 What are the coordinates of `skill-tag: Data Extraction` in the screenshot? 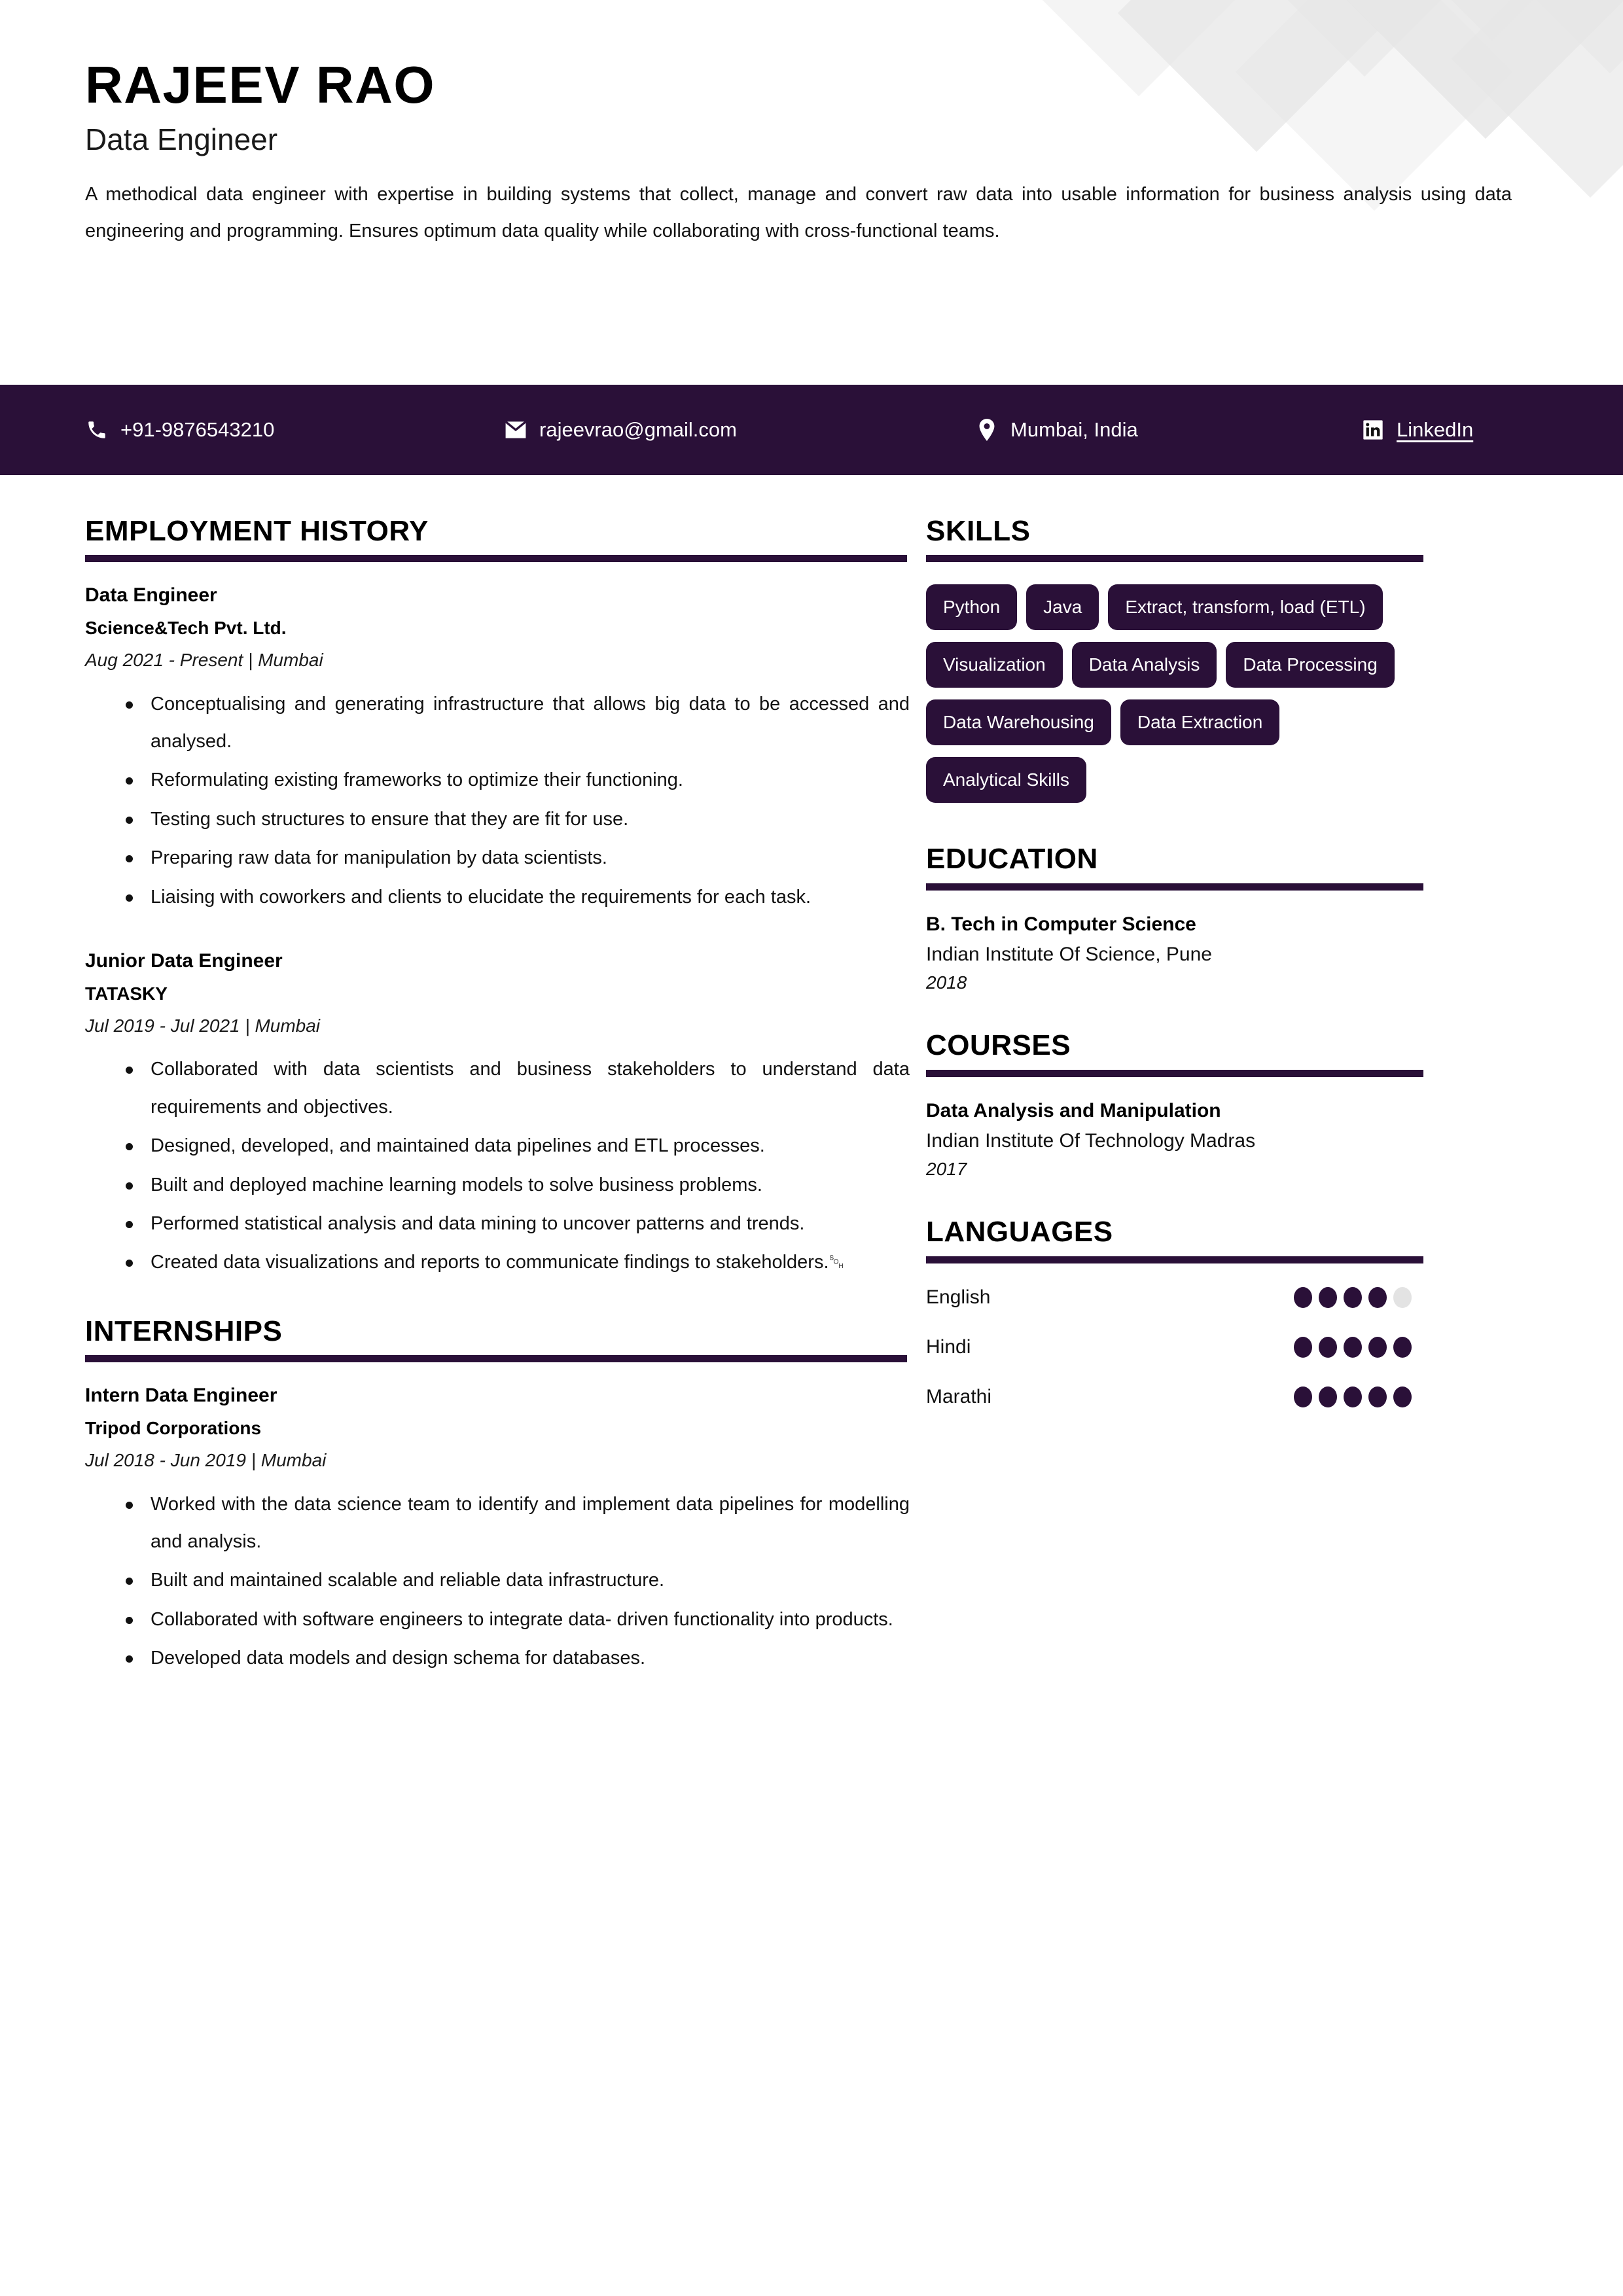 It's located at (1200, 723).